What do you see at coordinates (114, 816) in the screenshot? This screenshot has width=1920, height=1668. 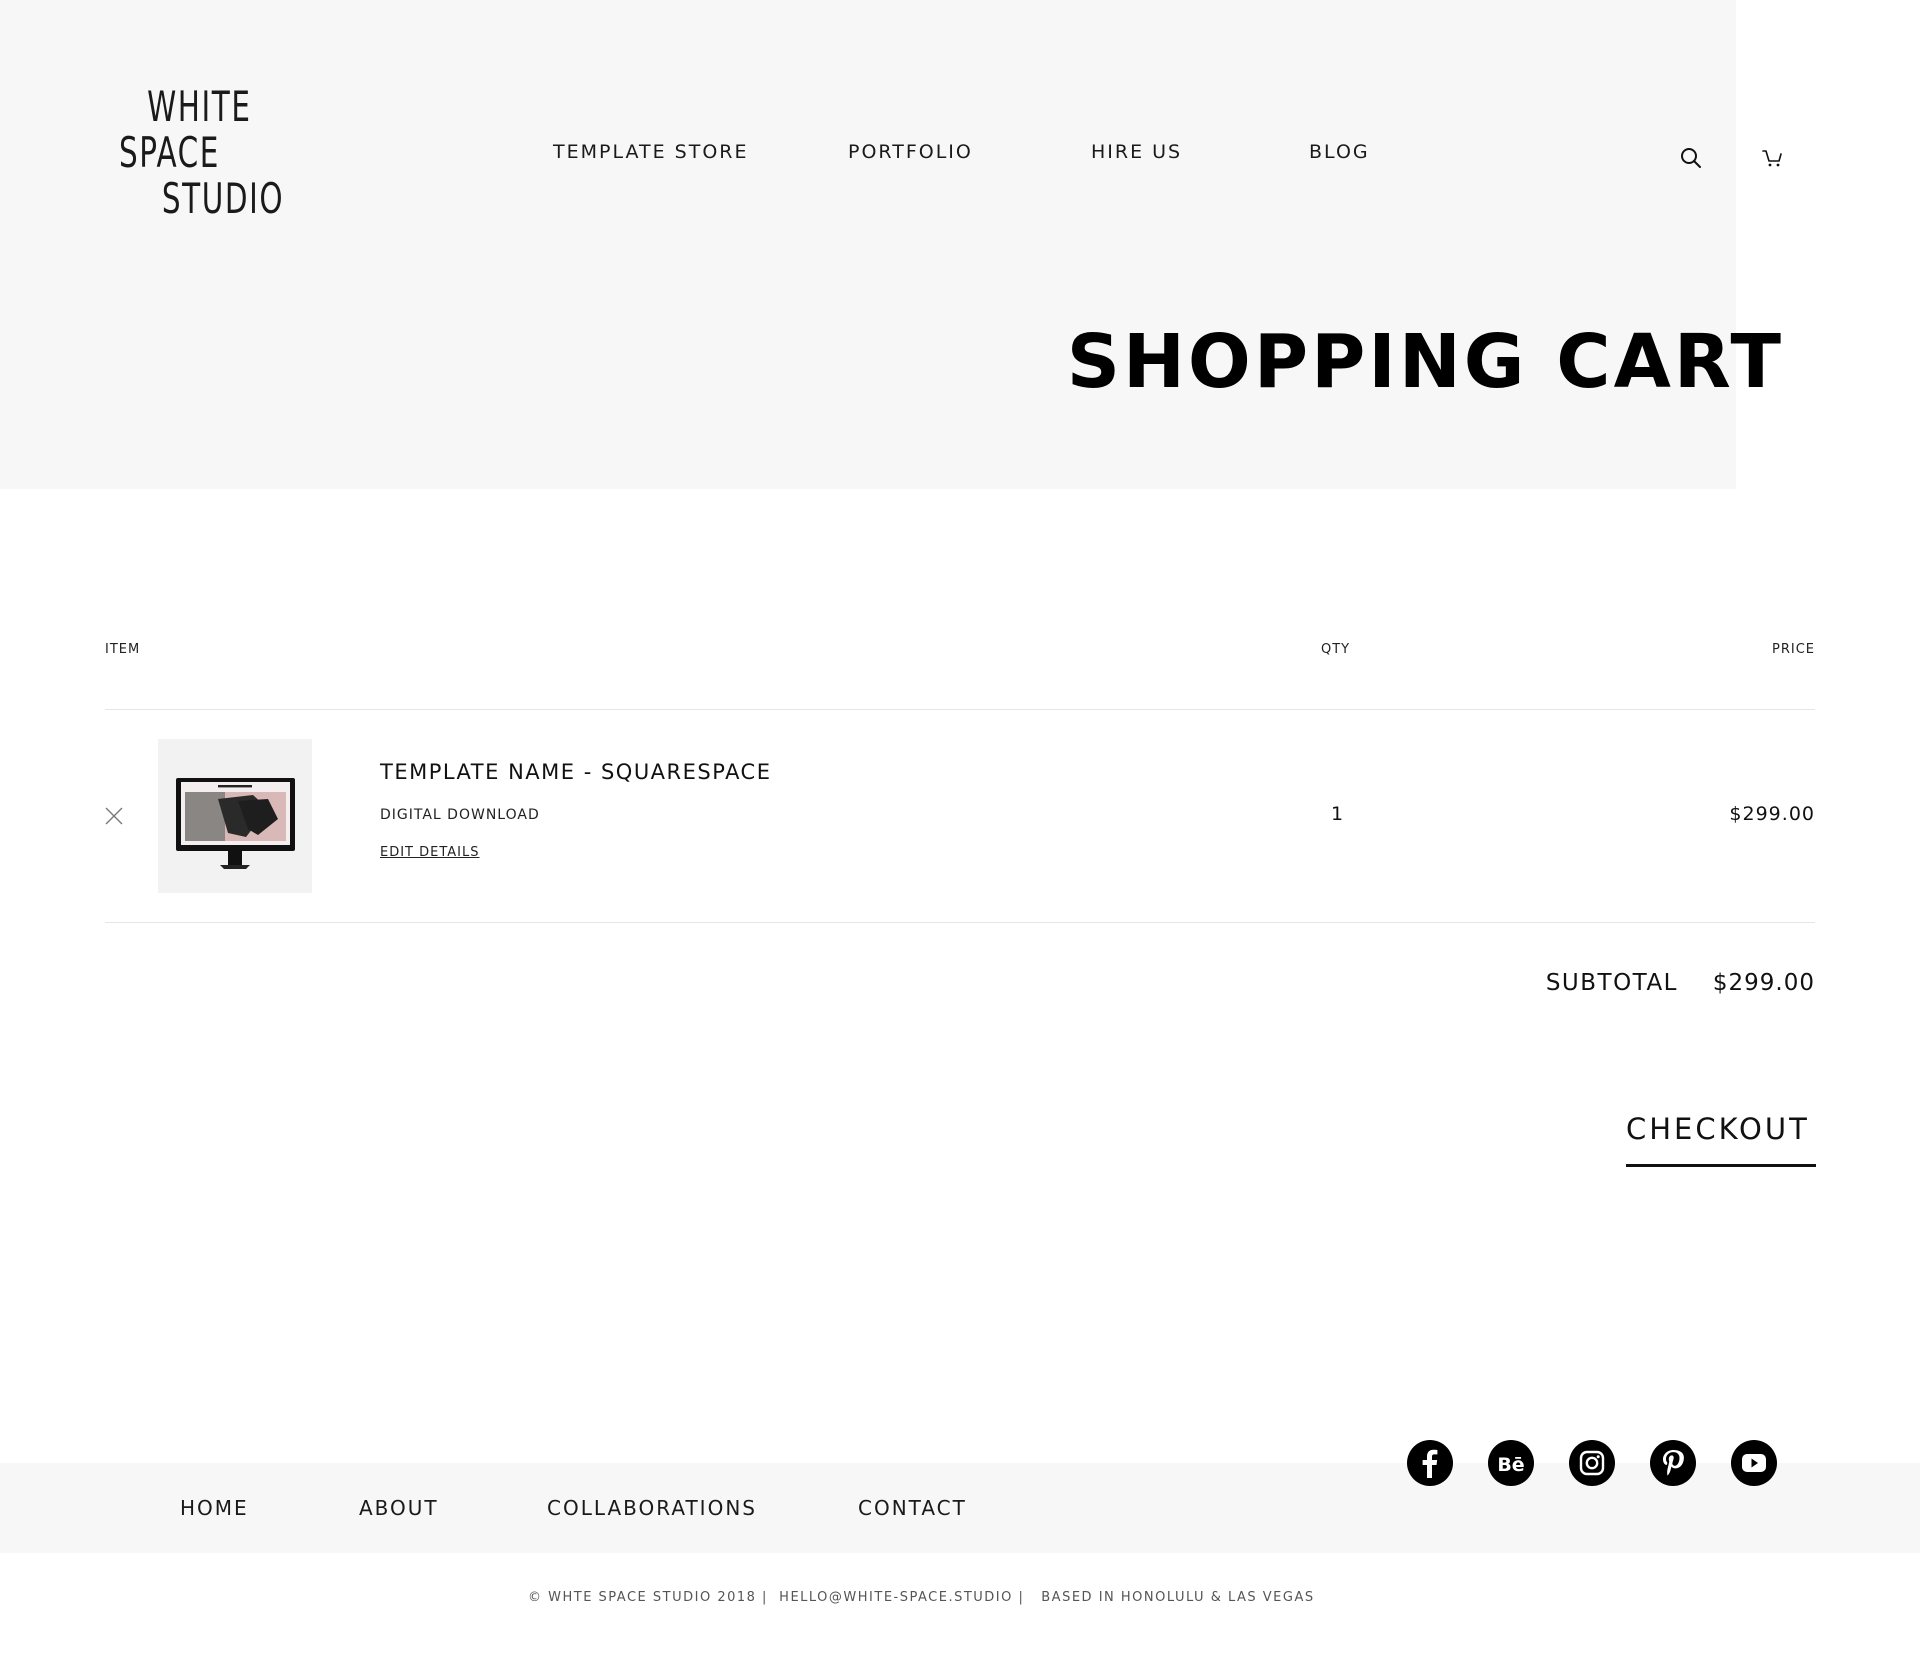 I see `remove-item-icon` at bounding box center [114, 816].